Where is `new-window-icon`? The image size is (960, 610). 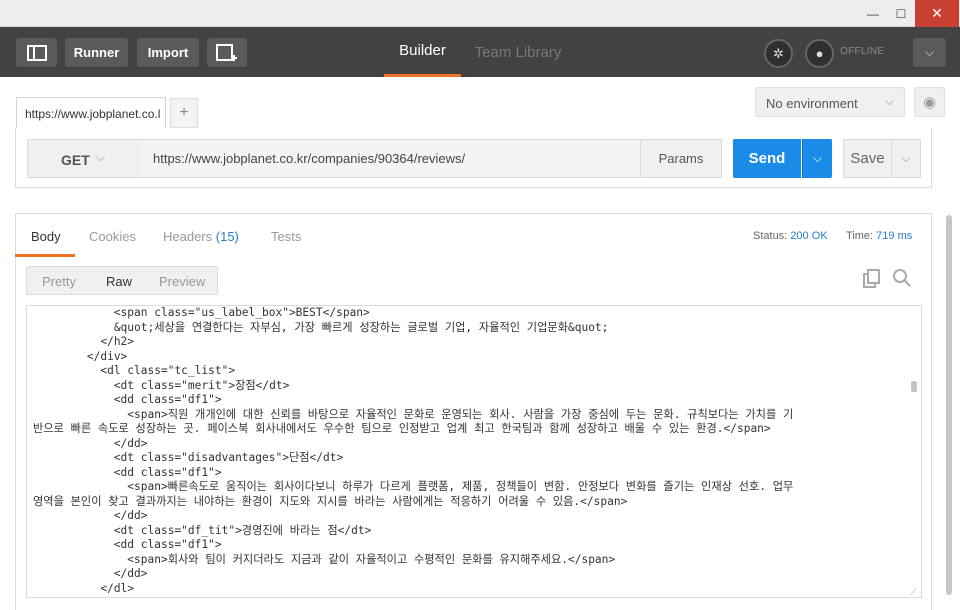 new-window-icon is located at coordinates (226, 52).